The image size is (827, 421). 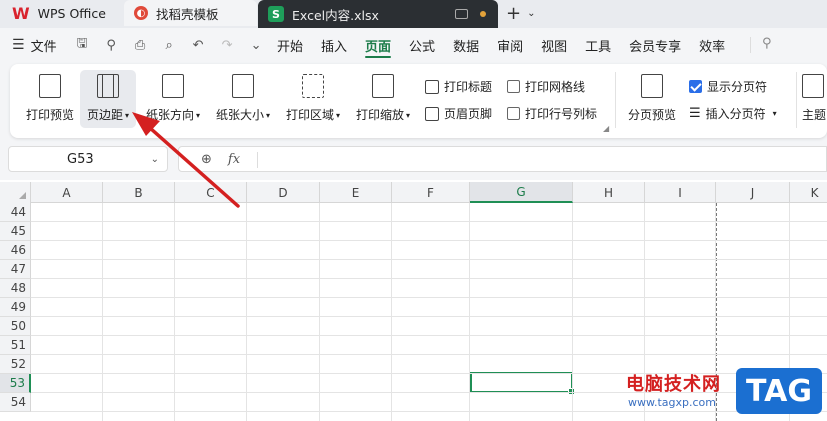 What do you see at coordinates (546, 86) in the screenshot?
I see `print-gridlines-checkbox: 打印网格线` at bounding box center [546, 86].